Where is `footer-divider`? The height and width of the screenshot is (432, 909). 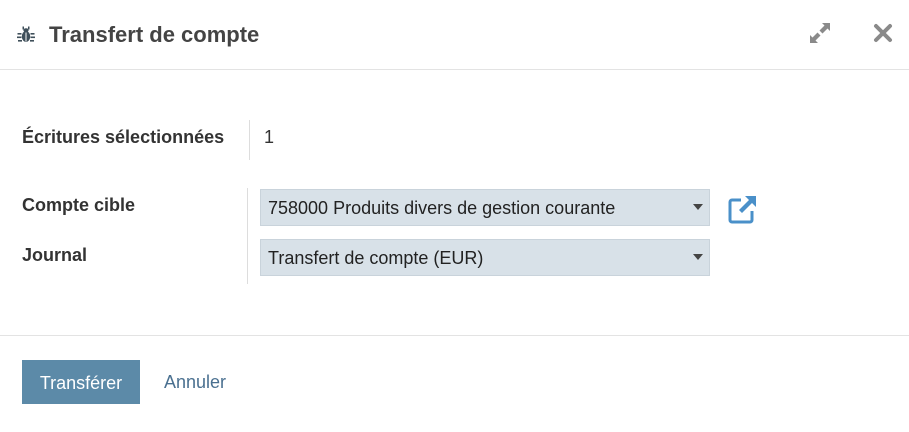 footer-divider is located at coordinates (454, 335).